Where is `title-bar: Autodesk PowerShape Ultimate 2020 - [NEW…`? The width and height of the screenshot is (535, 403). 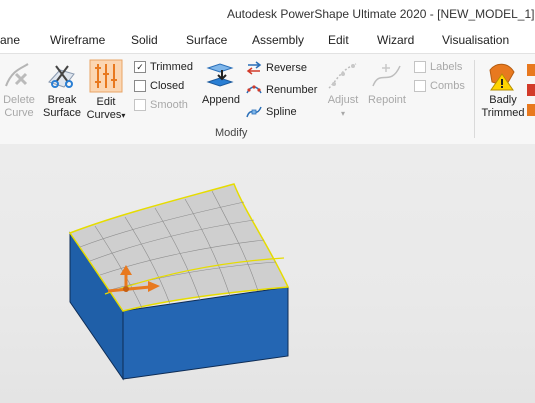
title-bar: Autodesk PowerShape Ultimate 2020 - [NEW… is located at coordinates (267, 13).